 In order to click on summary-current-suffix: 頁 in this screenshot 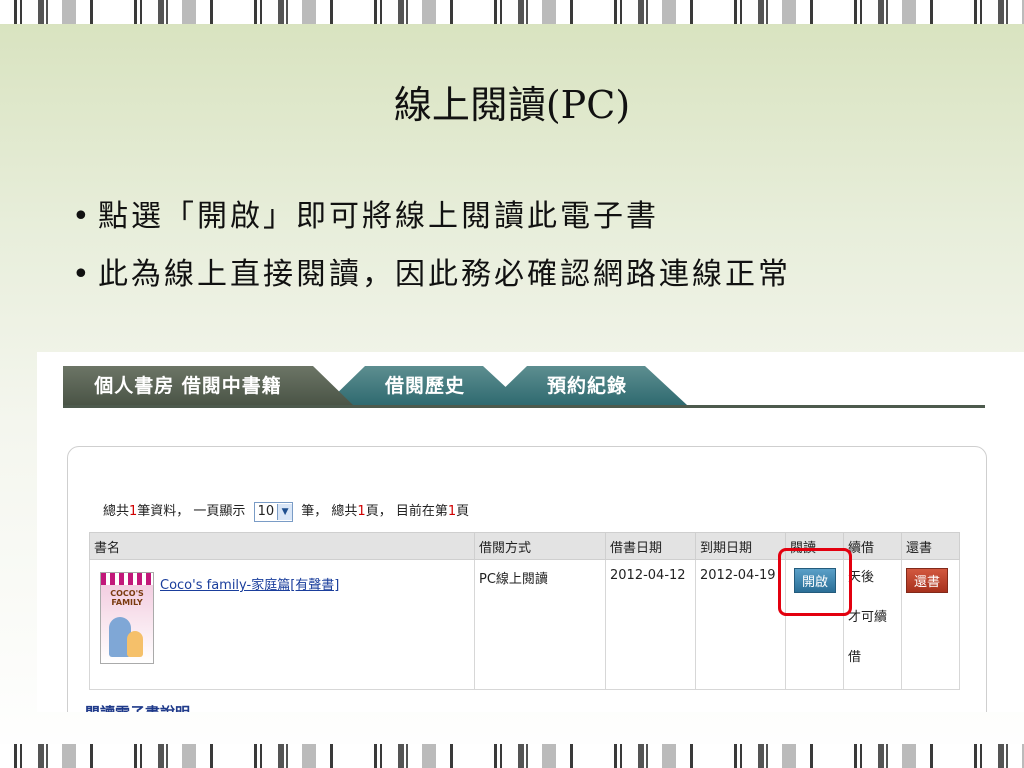, I will do `click(463, 511)`.